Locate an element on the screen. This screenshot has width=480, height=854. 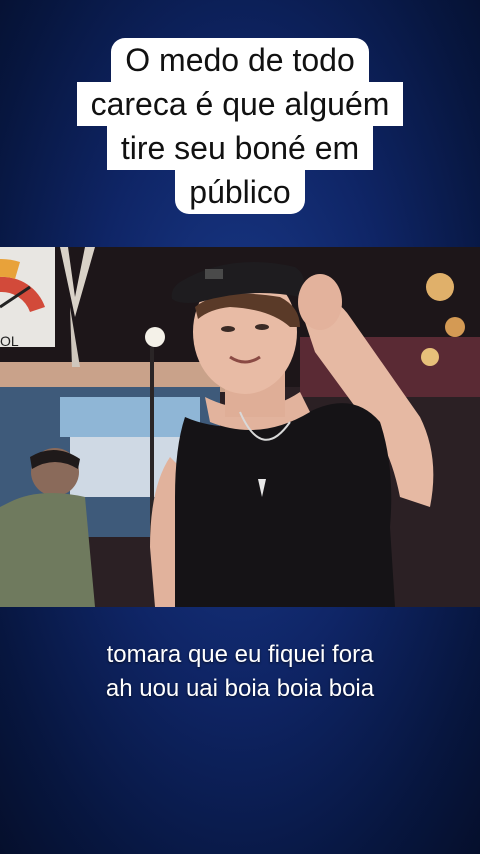
caption-line-2: careca é que alguém is located at coordinates (240, 104).